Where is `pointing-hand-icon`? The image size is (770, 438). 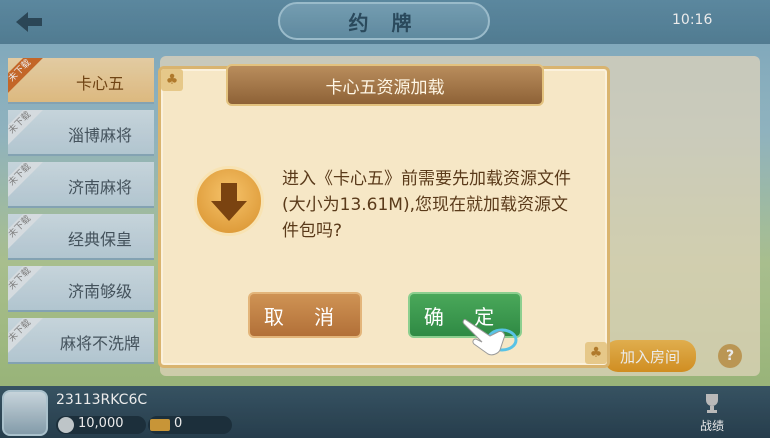 pointing-hand-icon is located at coordinates (490, 337).